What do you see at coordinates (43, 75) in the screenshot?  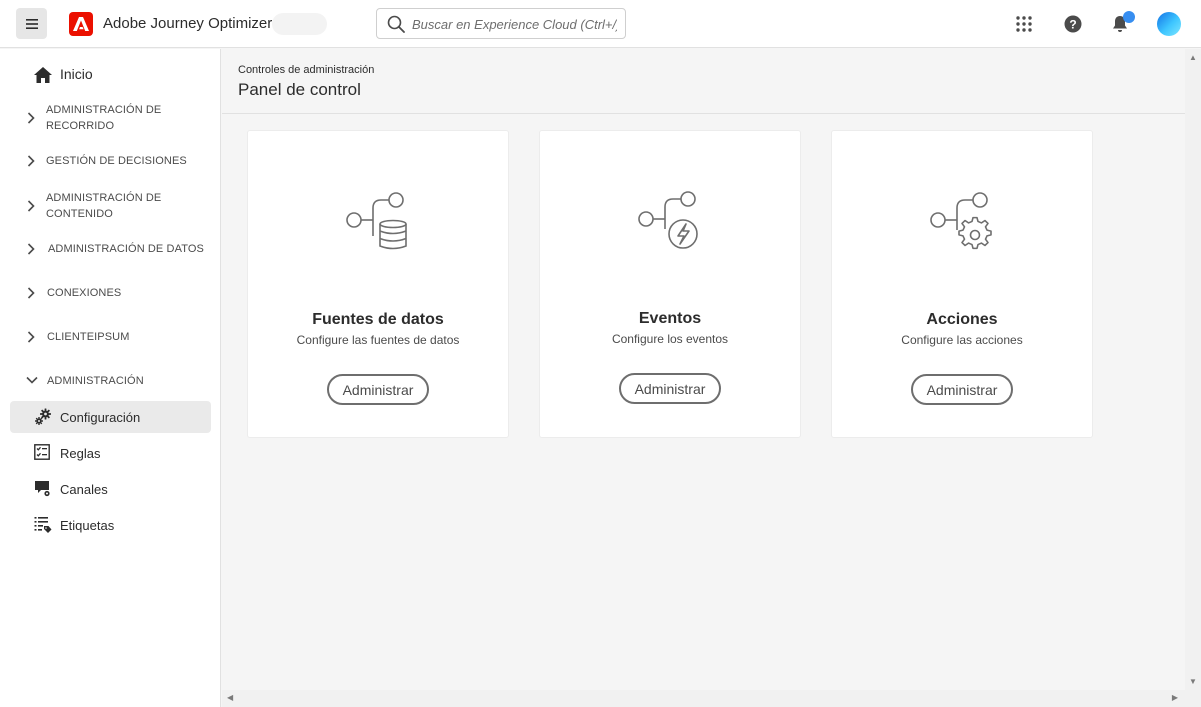 I see `home-icon` at bounding box center [43, 75].